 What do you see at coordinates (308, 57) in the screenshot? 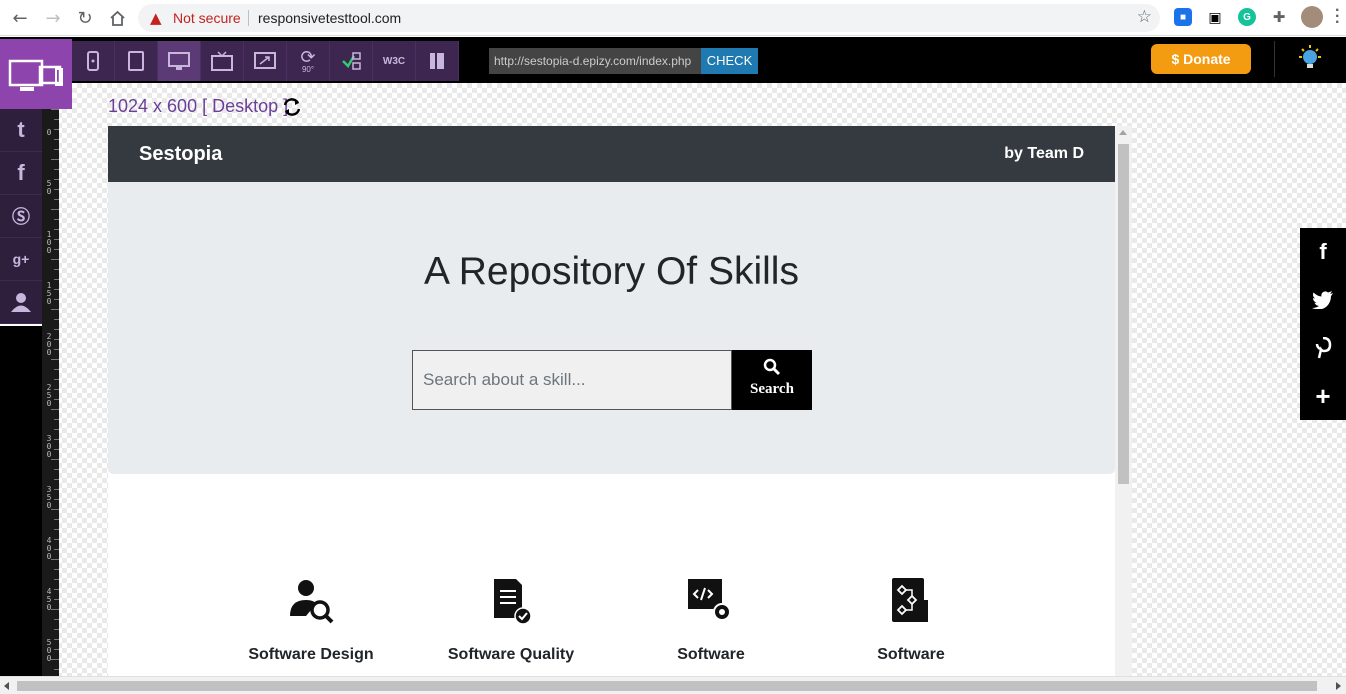
I see `rotate-arrow-icon: ⟳` at bounding box center [308, 57].